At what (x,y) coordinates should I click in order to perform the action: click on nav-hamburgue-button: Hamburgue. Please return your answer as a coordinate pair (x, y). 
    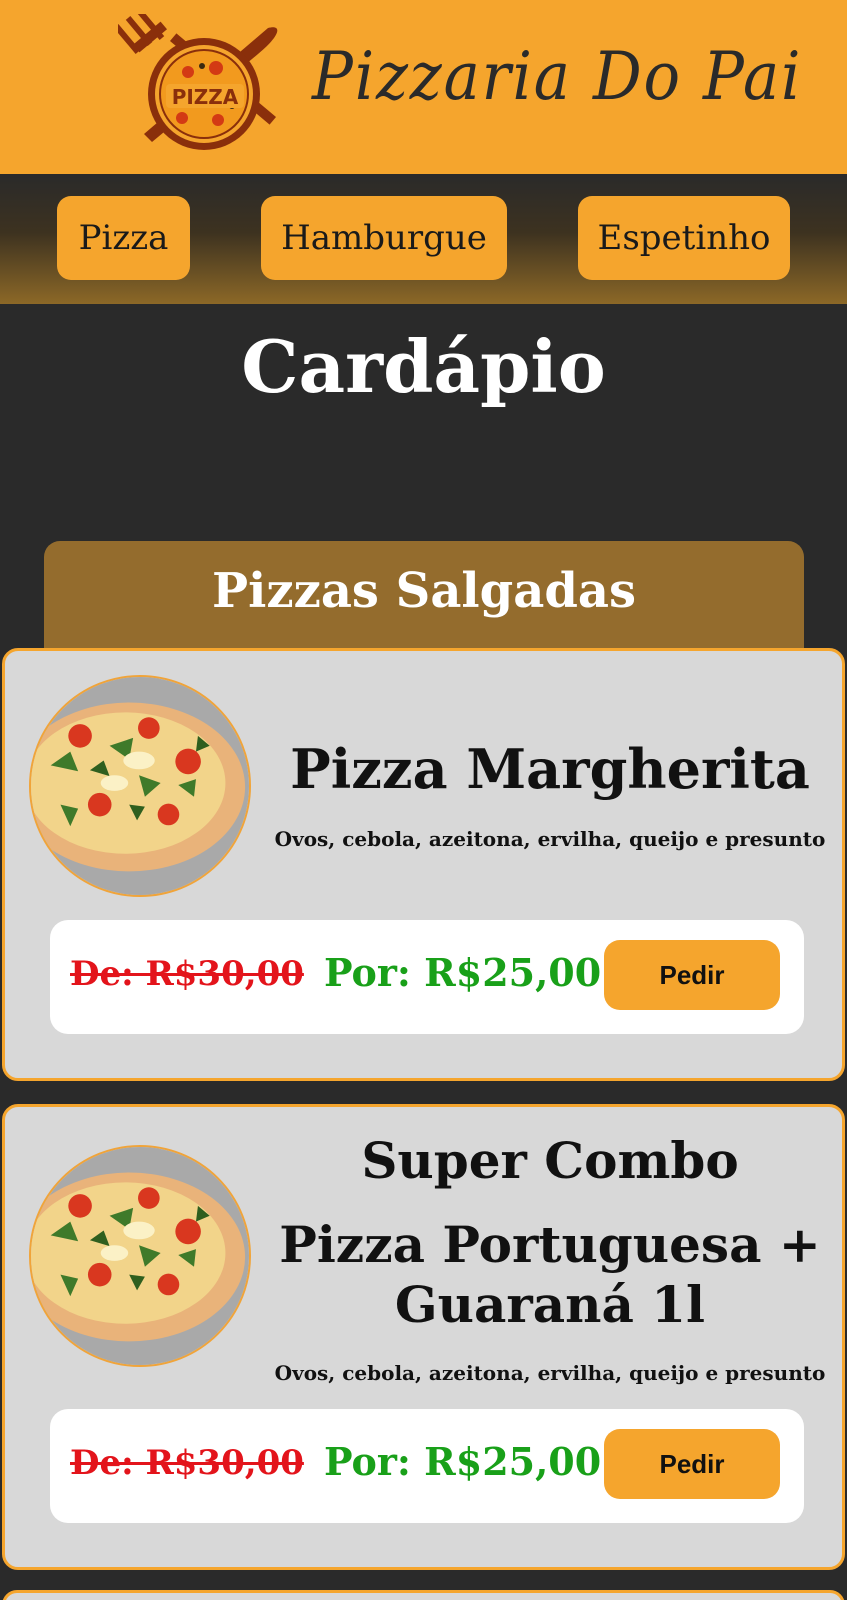
    Looking at the image, I should click on (384, 238).